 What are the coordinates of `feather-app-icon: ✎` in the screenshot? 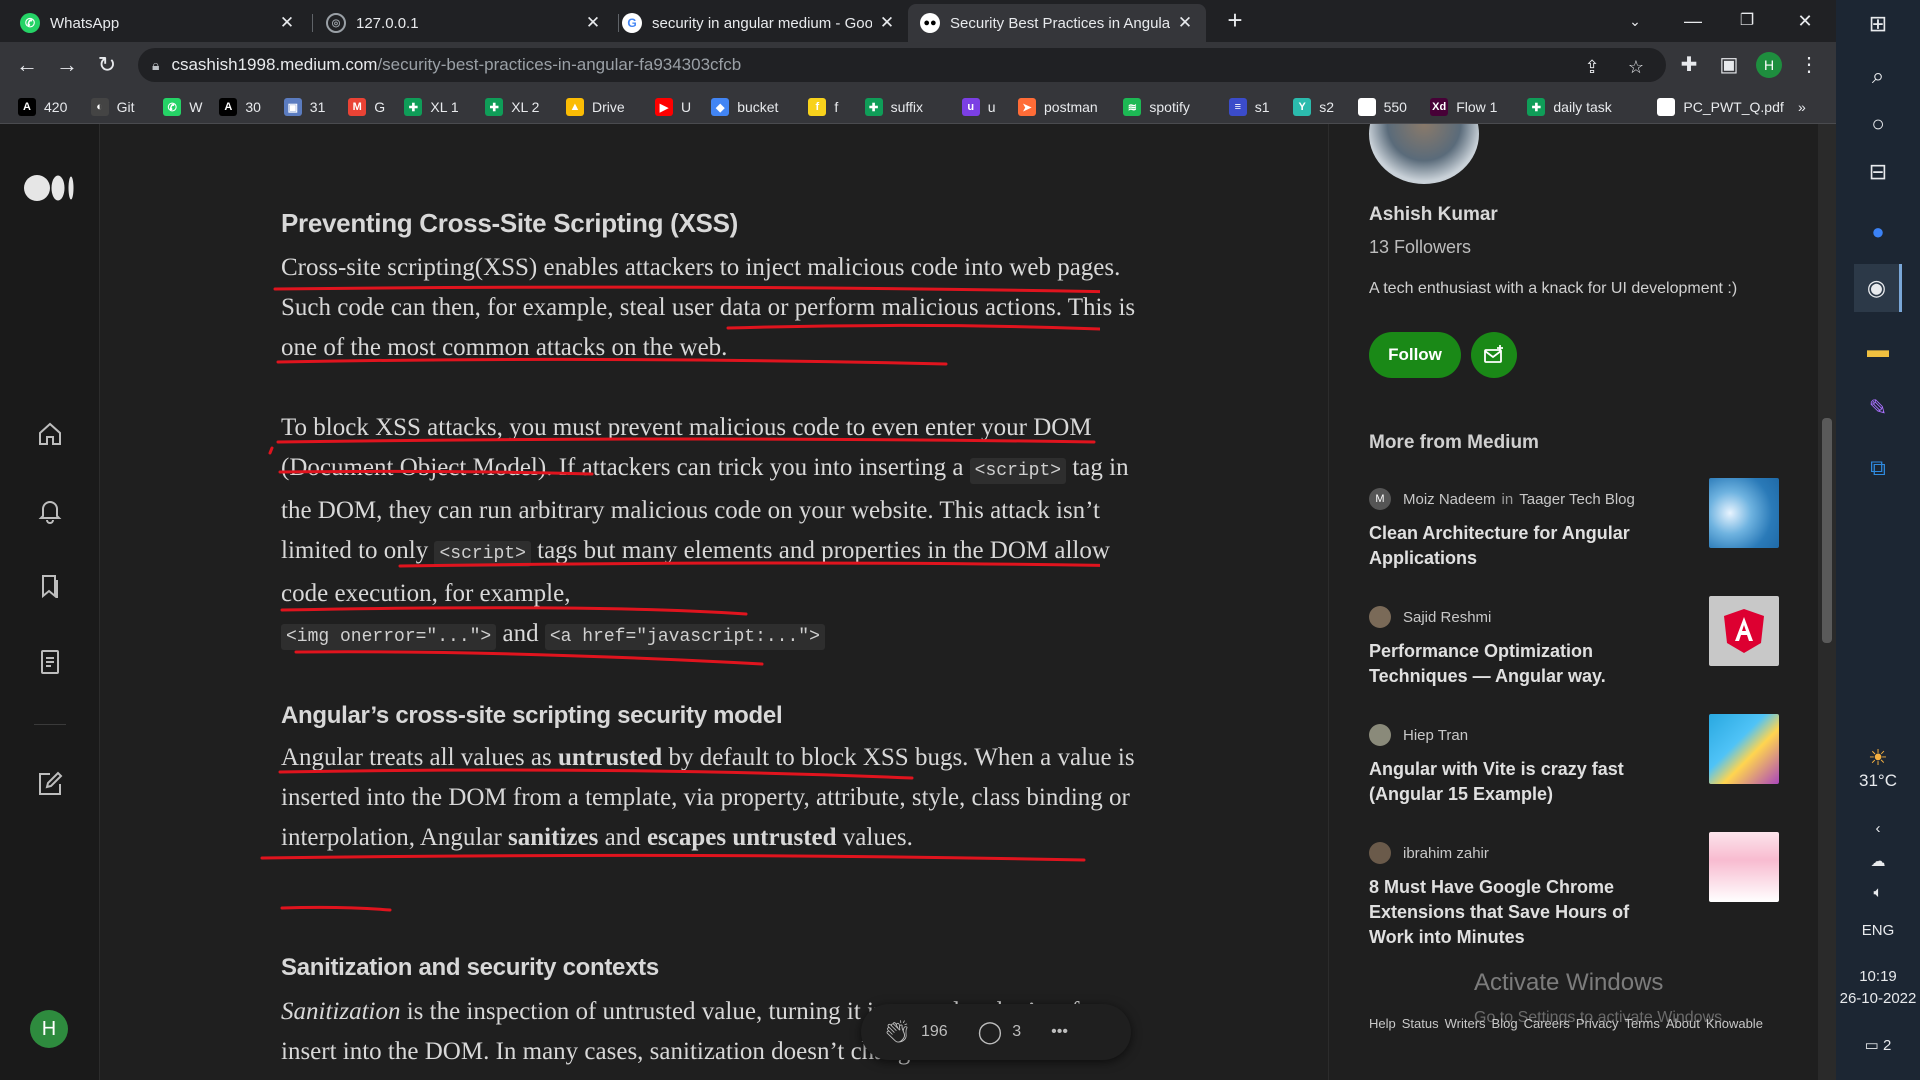 It's located at (1878, 408).